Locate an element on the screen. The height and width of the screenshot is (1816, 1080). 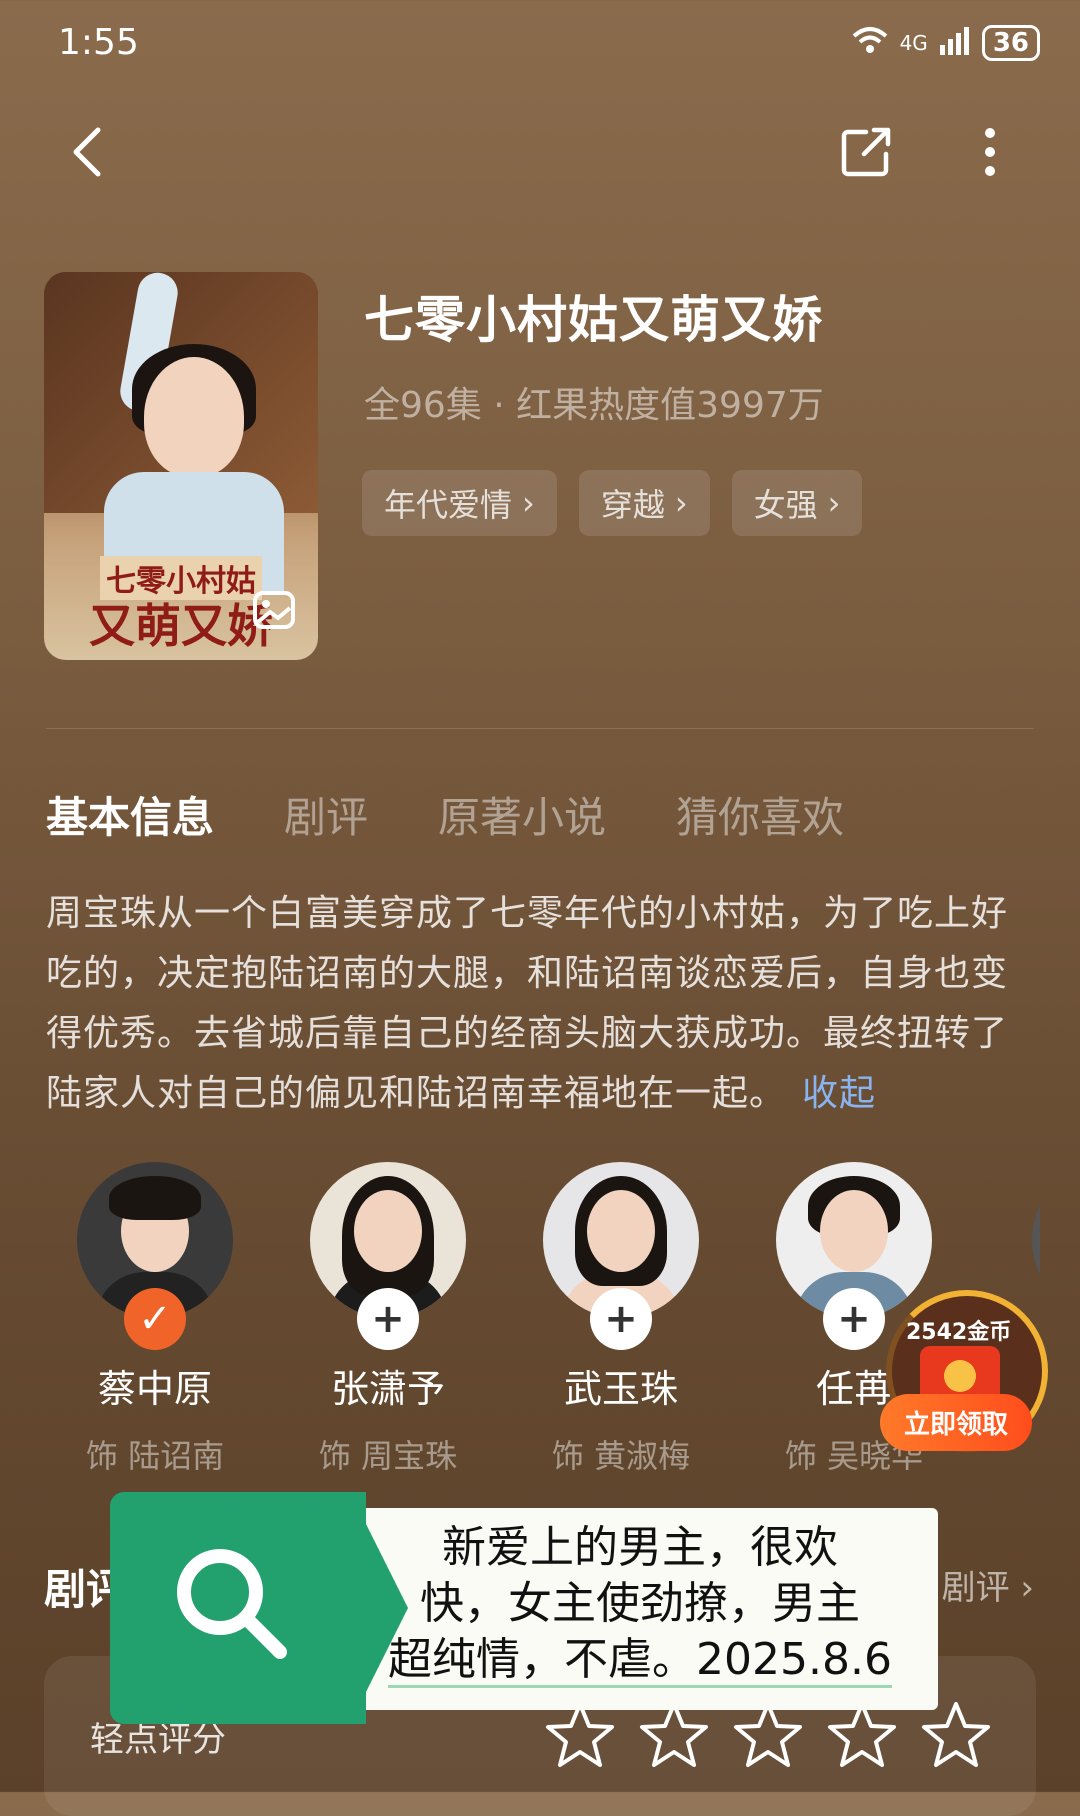
more-button is located at coordinates (990, 152).